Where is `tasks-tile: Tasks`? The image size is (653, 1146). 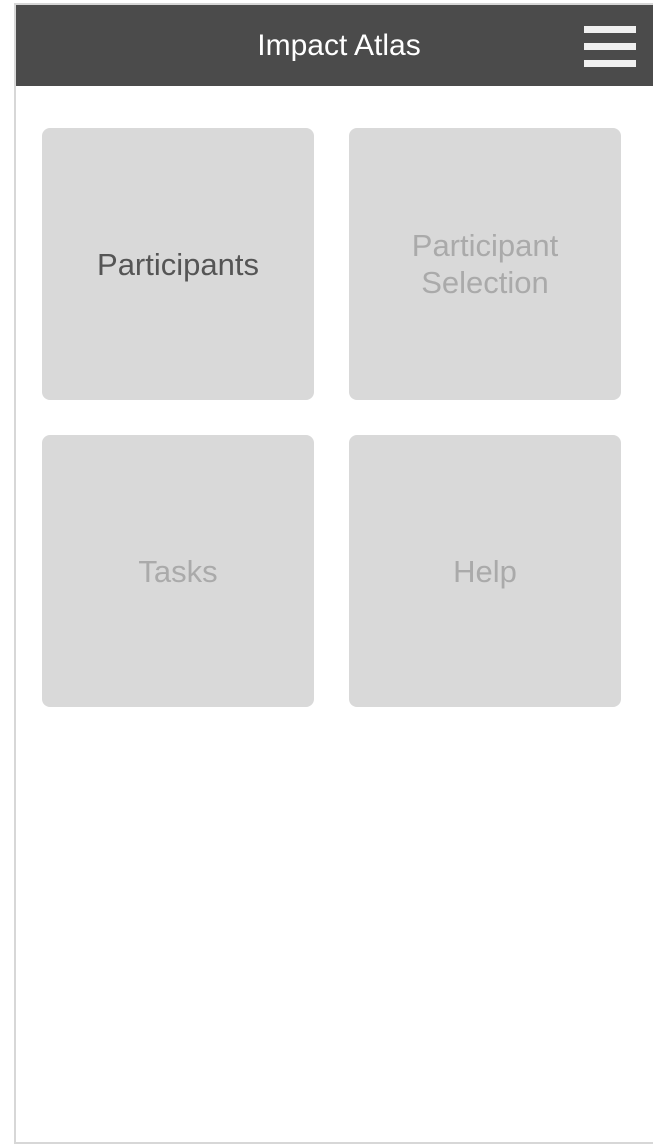 tasks-tile: Tasks is located at coordinates (178, 571).